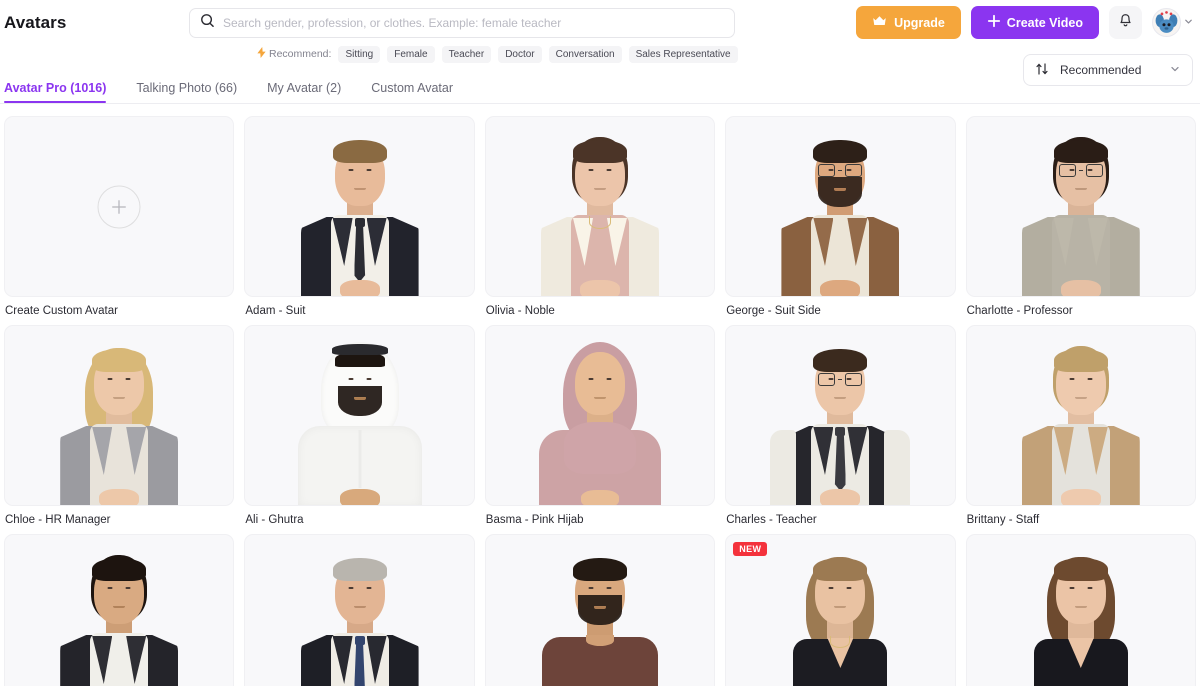 Image resolution: width=1200 pixels, height=686 pixels. What do you see at coordinates (897, 467) in the screenshot?
I see `sleeve-right` at bounding box center [897, 467].